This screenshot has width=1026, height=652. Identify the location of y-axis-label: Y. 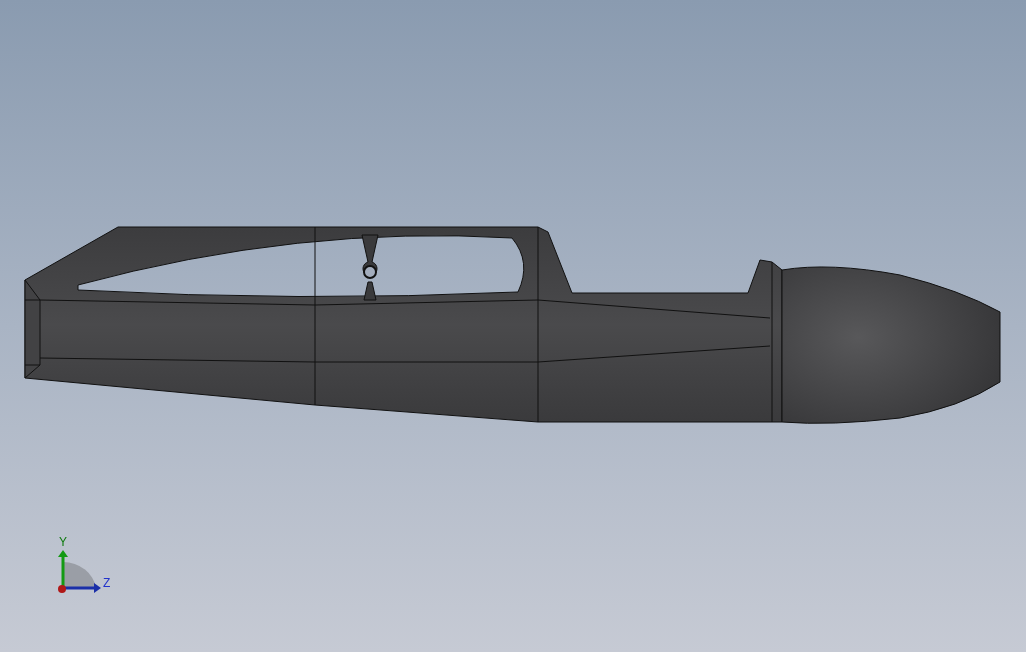
(63, 542).